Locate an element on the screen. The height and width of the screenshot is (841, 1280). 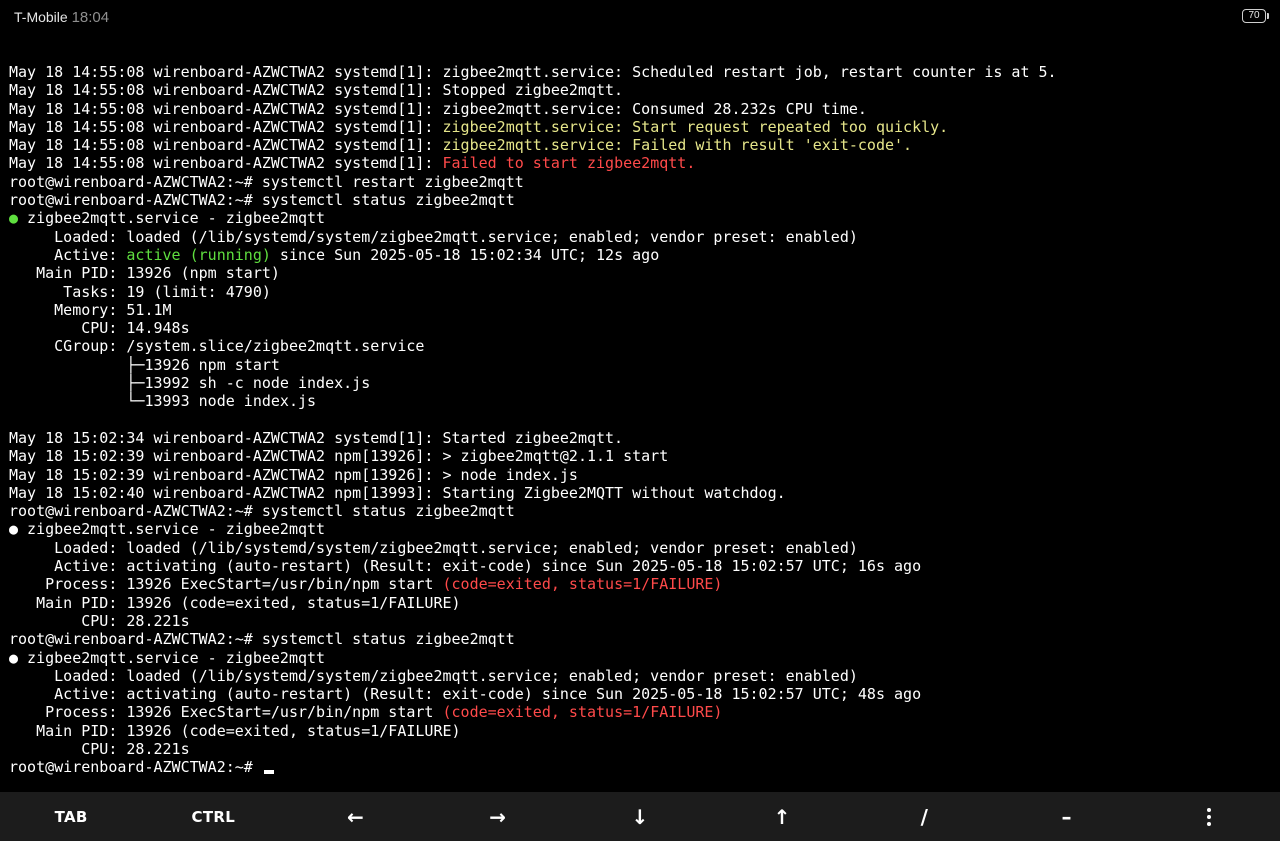
terminal-line: ├─13926 npm start is located at coordinates (641, 365).